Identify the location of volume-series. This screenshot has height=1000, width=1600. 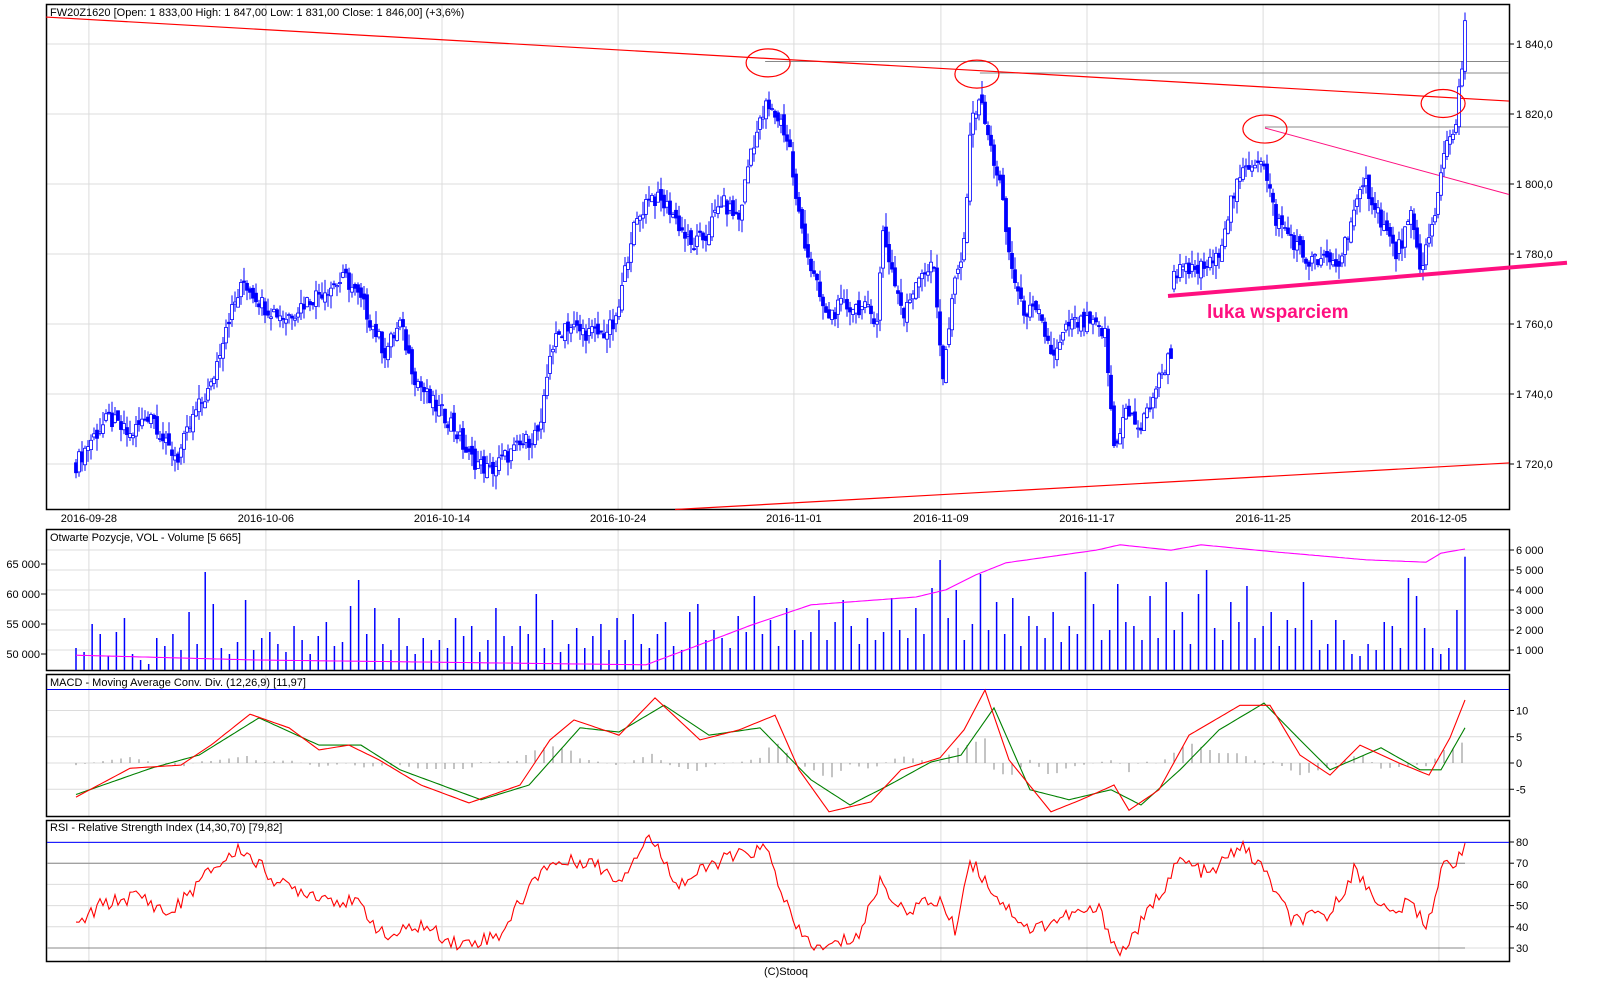
(770, 607).